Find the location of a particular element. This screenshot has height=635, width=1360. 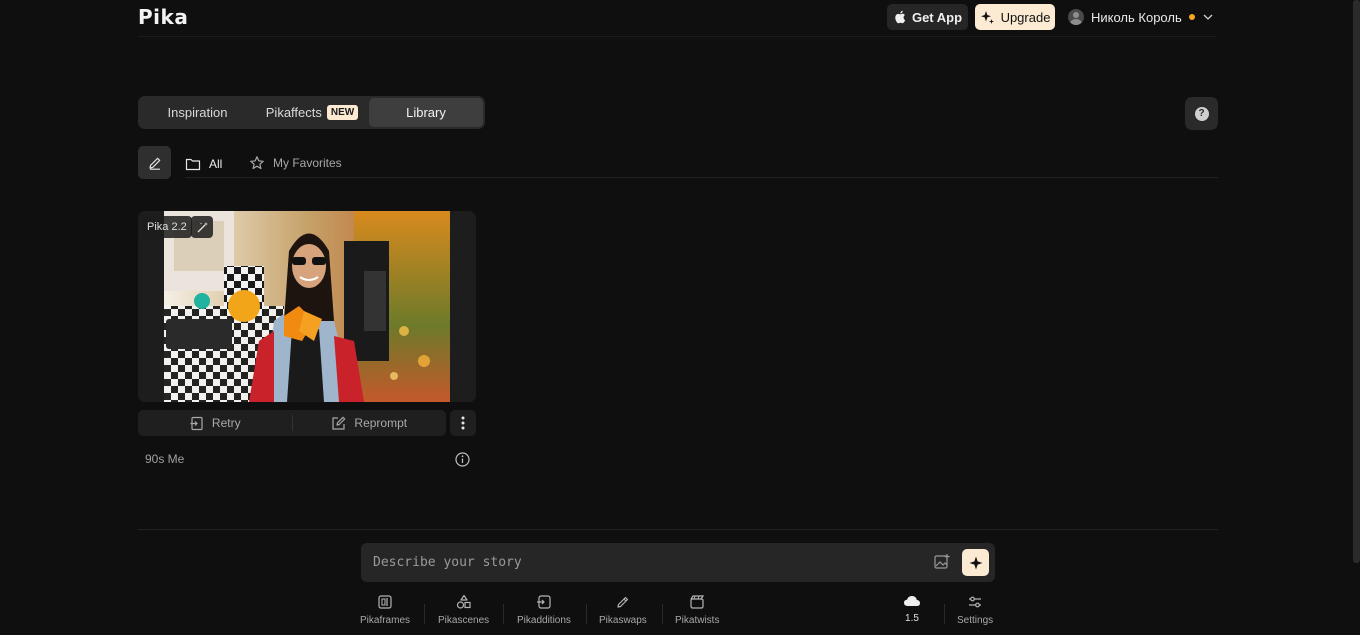

swaps-icon is located at coordinates (623, 602).